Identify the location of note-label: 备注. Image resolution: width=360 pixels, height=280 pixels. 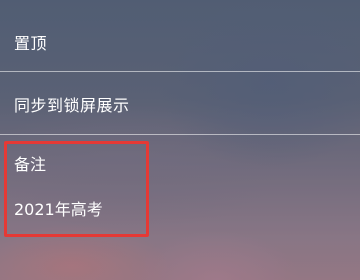
(30, 164).